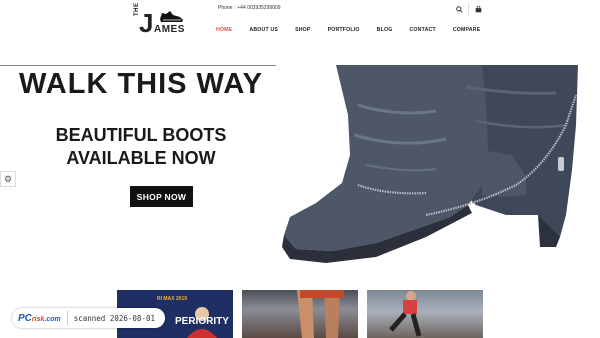  What do you see at coordinates (171, 16) in the screenshot?
I see `sneaker-logo-icon` at bounding box center [171, 16].